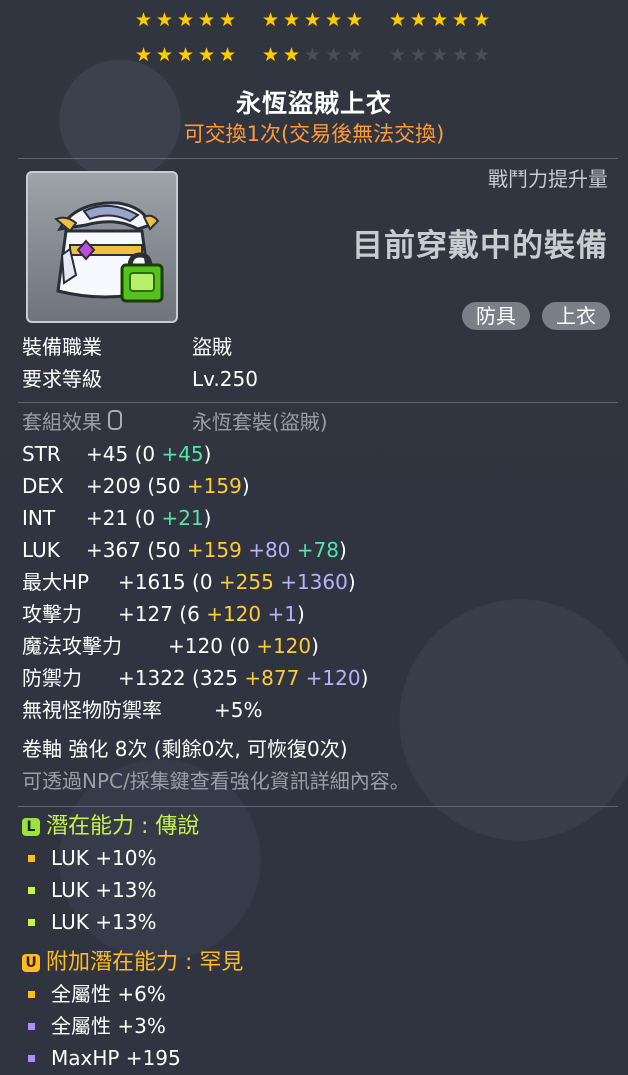 The height and width of the screenshot is (1075, 628). Describe the element at coordinates (496, 316) in the screenshot. I see `tag-armor: 防具` at that location.